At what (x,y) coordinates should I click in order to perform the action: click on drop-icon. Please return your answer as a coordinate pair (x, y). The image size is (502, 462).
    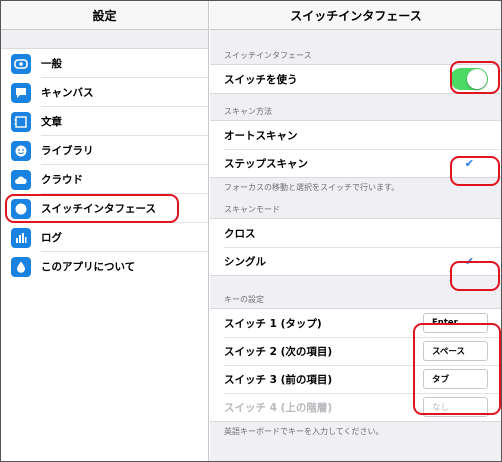
    Looking at the image, I should click on (21, 266).